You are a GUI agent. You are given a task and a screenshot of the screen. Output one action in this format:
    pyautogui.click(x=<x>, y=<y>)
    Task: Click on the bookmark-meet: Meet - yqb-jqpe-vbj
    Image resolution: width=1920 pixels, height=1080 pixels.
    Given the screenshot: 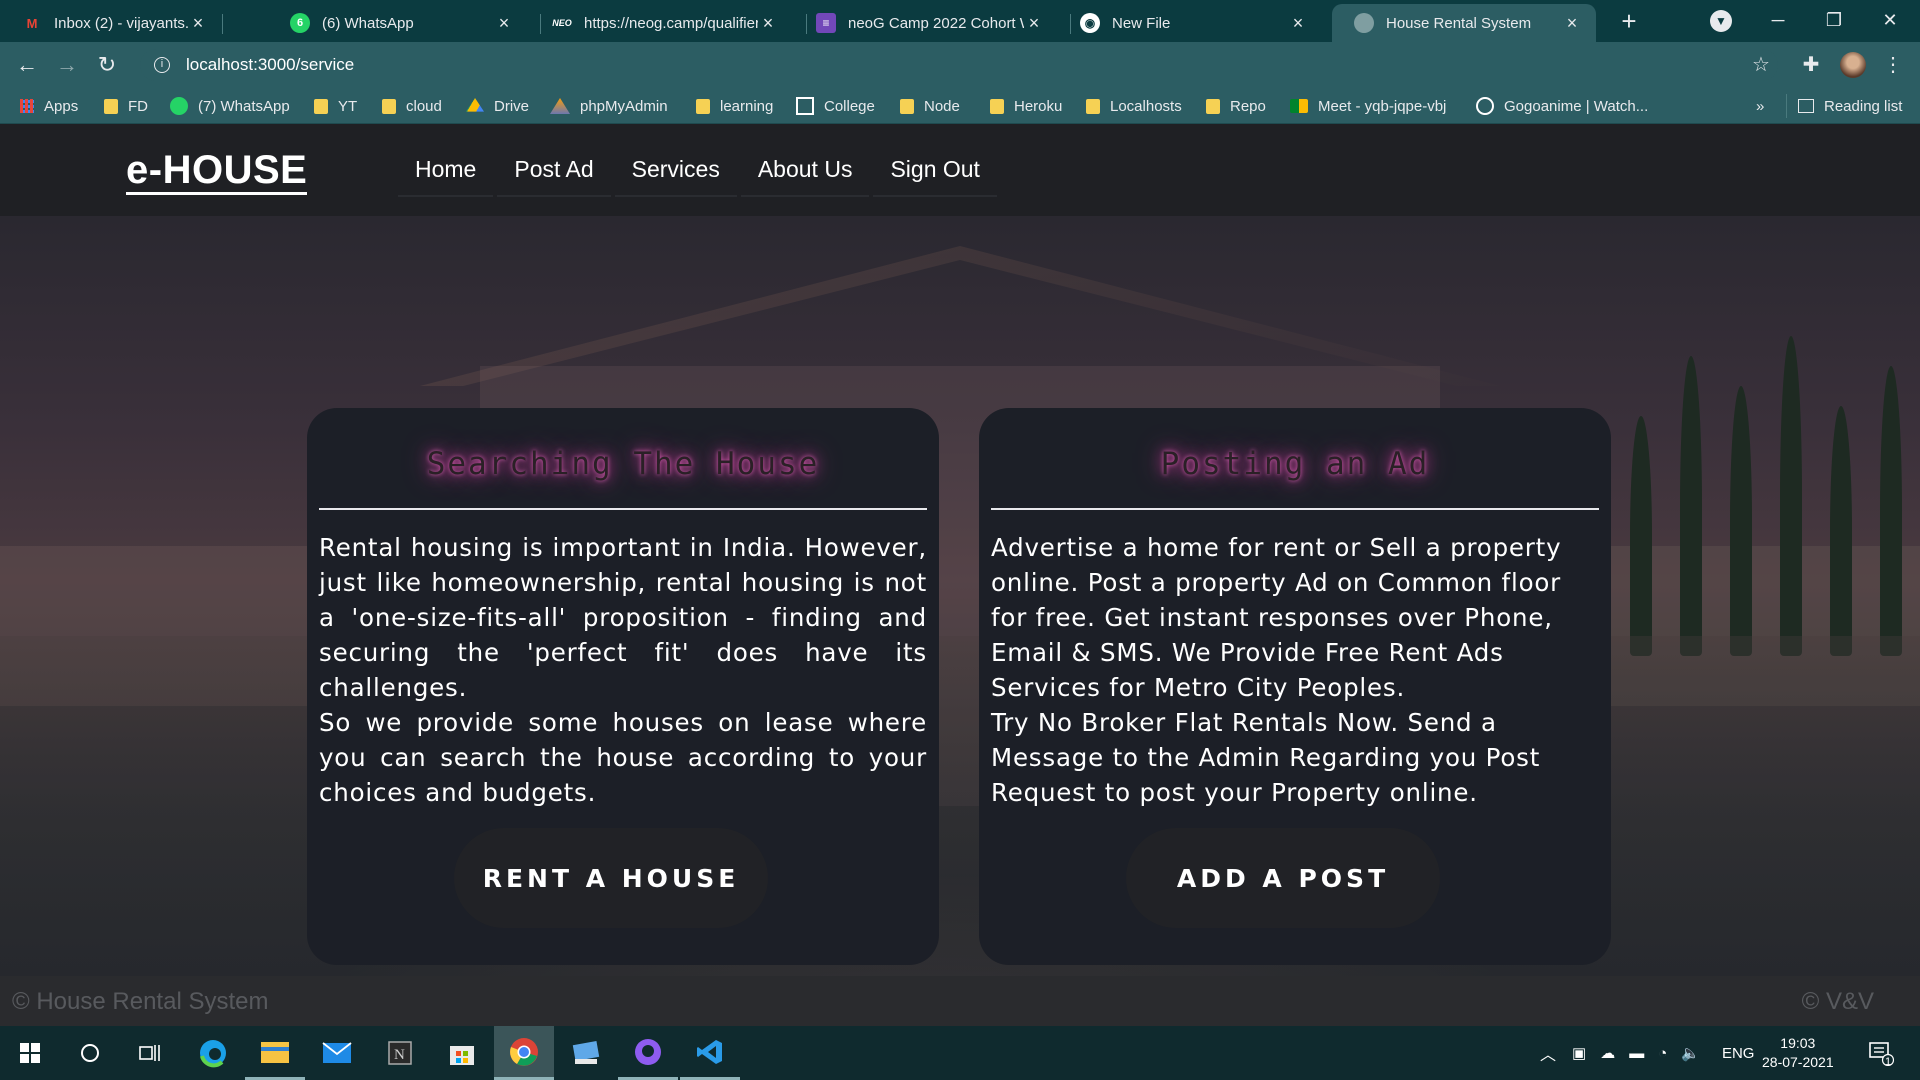 What is the action you would take?
    pyautogui.click(x=1368, y=106)
    